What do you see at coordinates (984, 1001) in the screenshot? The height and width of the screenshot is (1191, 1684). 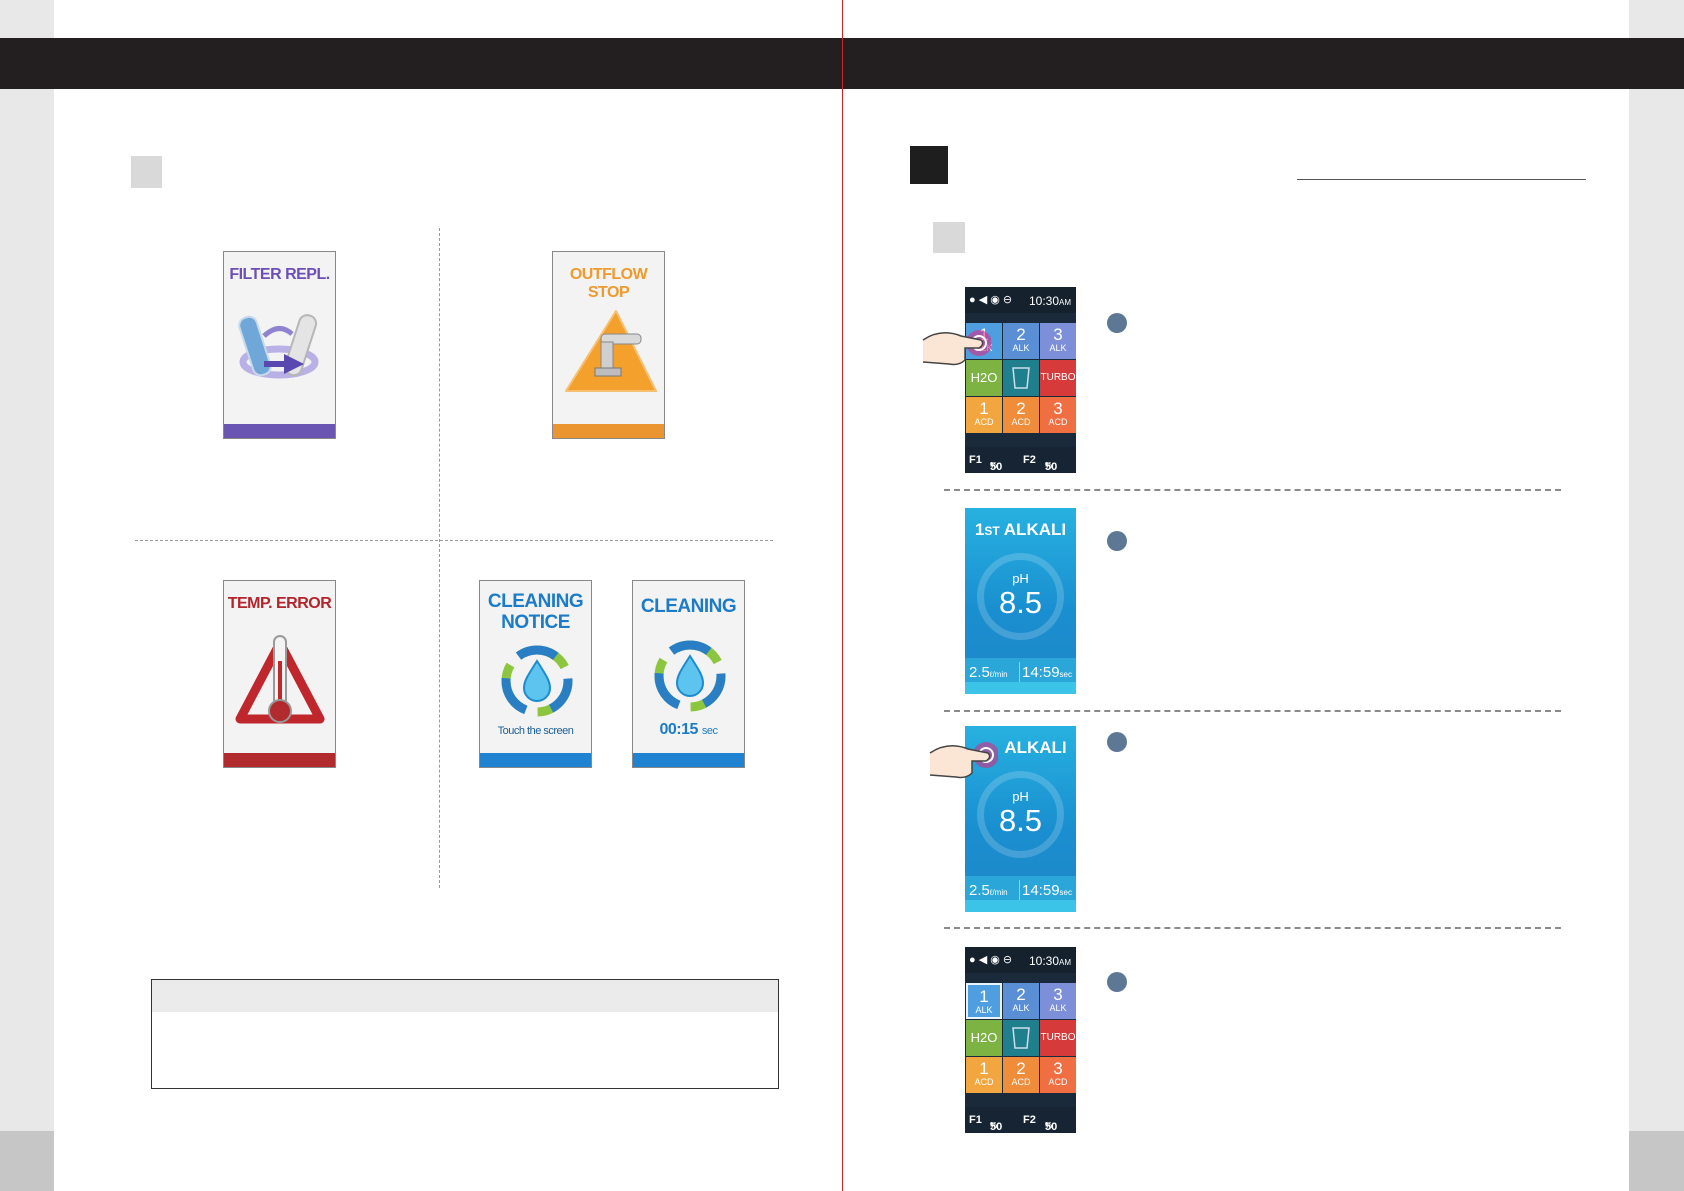 I see `tile-1-alk: 1ALK` at bounding box center [984, 1001].